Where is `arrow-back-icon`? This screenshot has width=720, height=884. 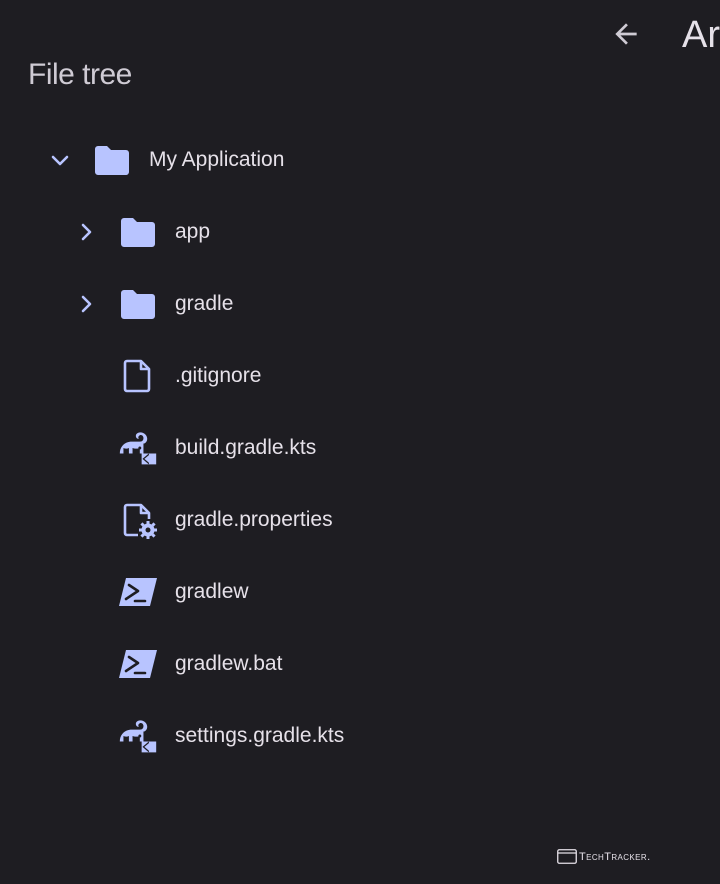 arrow-back-icon is located at coordinates (626, 34).